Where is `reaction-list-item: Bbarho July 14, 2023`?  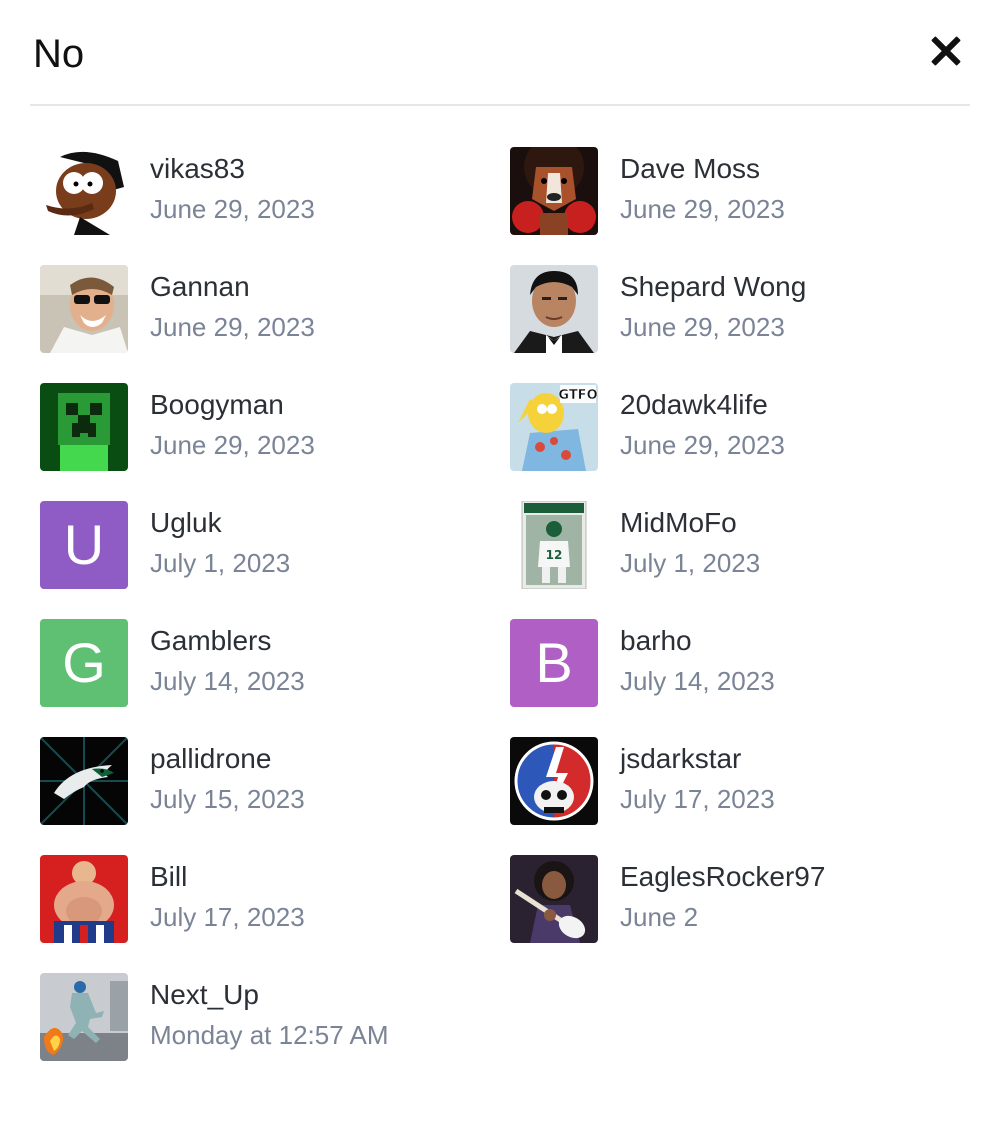 reaction-list-item: Bbarho July 14, 2023 is located at coordinates (745, 678).